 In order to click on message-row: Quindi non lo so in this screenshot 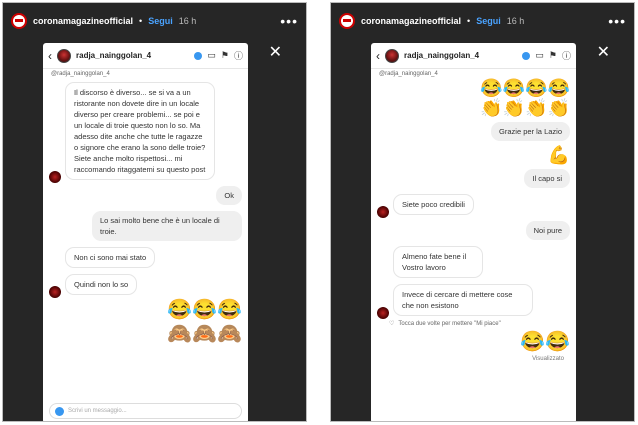, I will do `click(145, 284)`.